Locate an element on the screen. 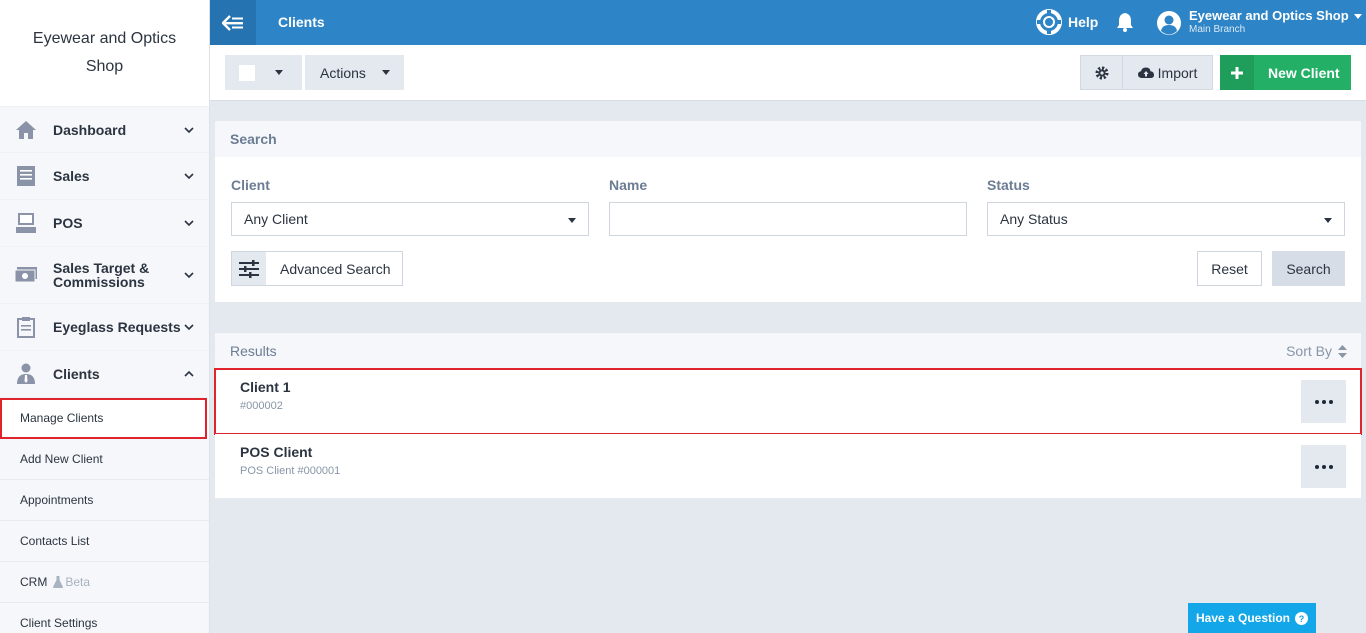  bell-icon is located at coordinates (1125, 22).